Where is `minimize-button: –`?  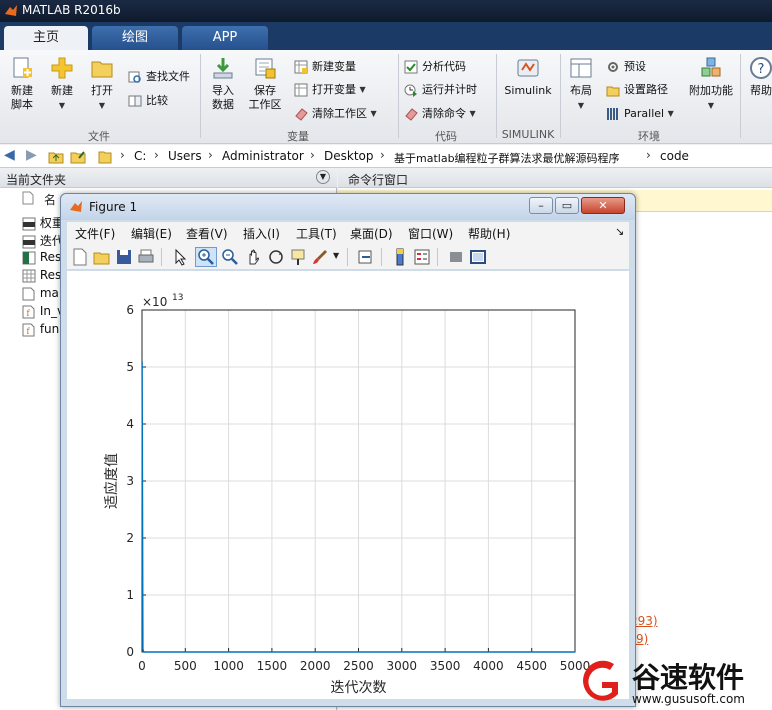
minimize-button: – is located at coordinates (541, 205).